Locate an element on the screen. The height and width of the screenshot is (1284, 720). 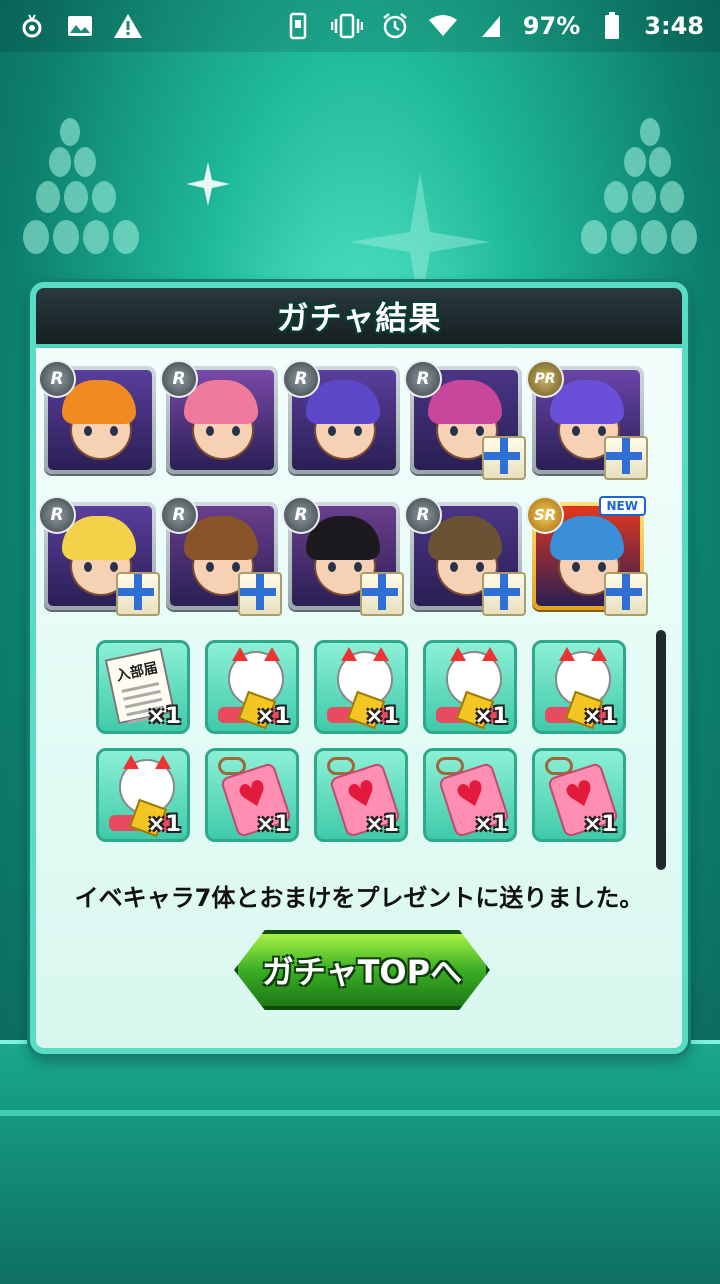
status-left-icons is located at coordinates (80, 26).